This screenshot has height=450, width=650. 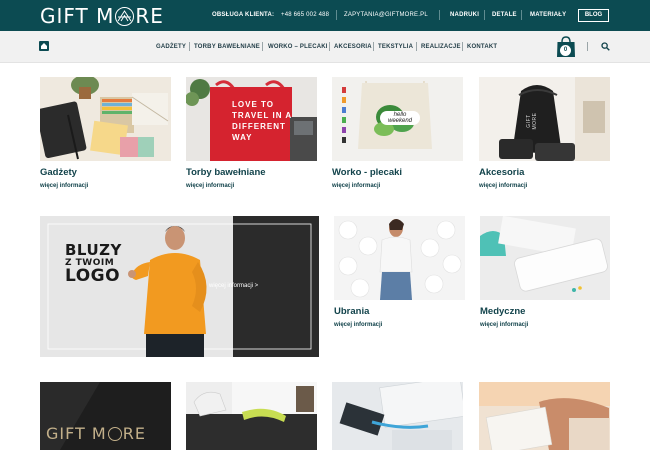 I want to click on bag-print-text: LOVE TO TRAVEL IN A DIFFERENT WAY, so click(x=262, y=121).